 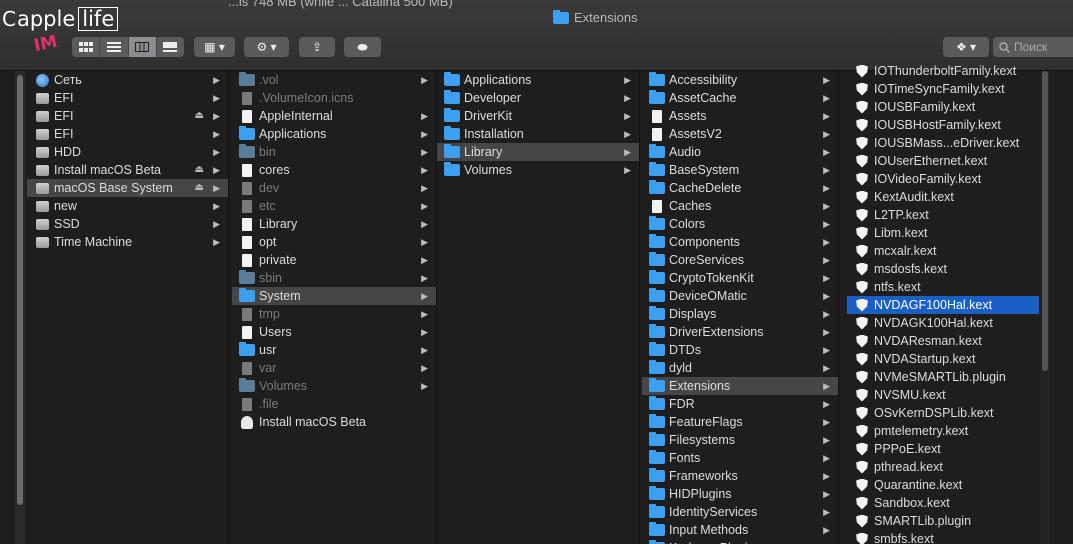 What do you see at coordinates (740, 494) in the screenshot?
I see `library-item: HIDPlugins ▶` at bounding box center [740, 494].